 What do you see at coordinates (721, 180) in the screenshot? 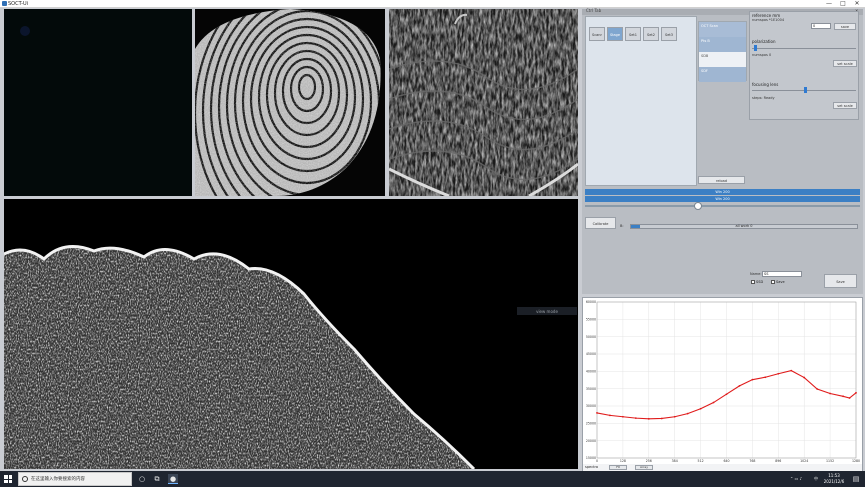
I see `reload-button: reload` at bounding box center [721, 180].